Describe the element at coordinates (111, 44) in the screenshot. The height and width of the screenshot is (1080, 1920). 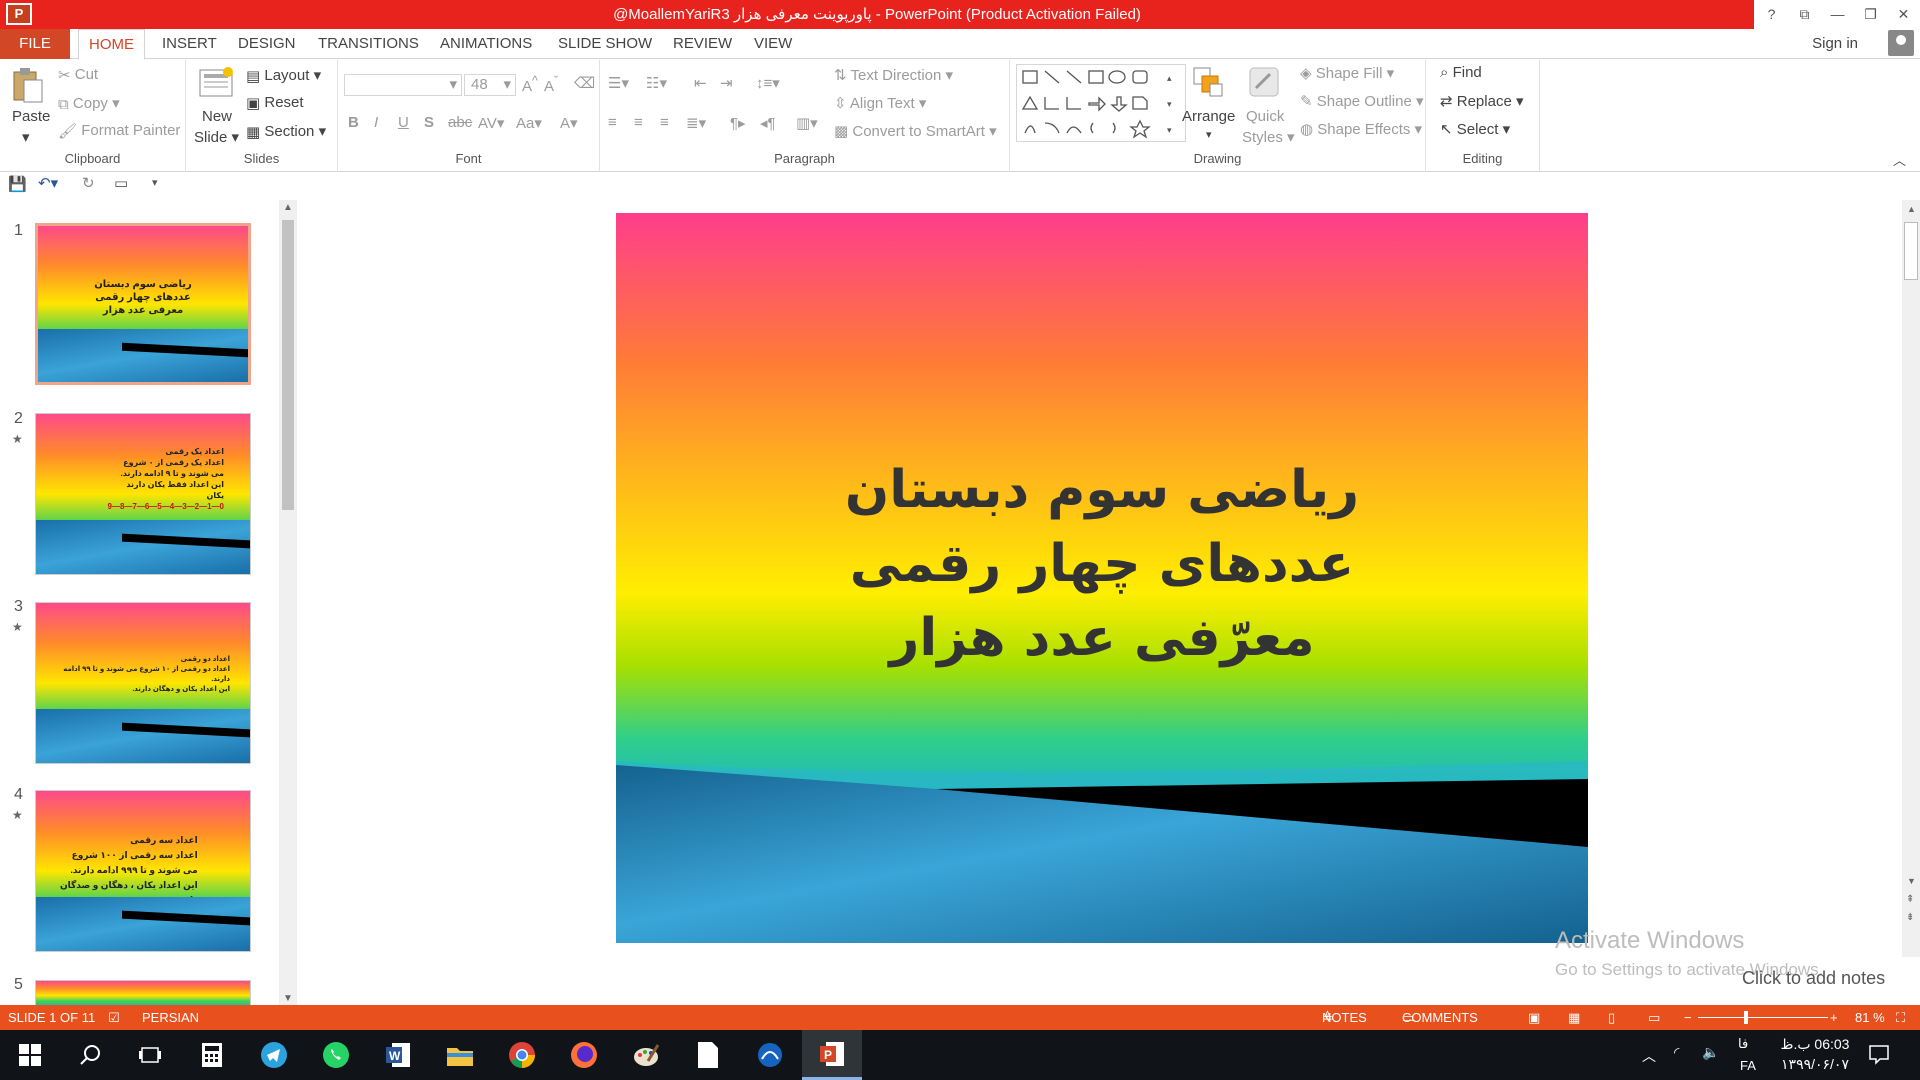
I see `tab-home: HOME` at that location.